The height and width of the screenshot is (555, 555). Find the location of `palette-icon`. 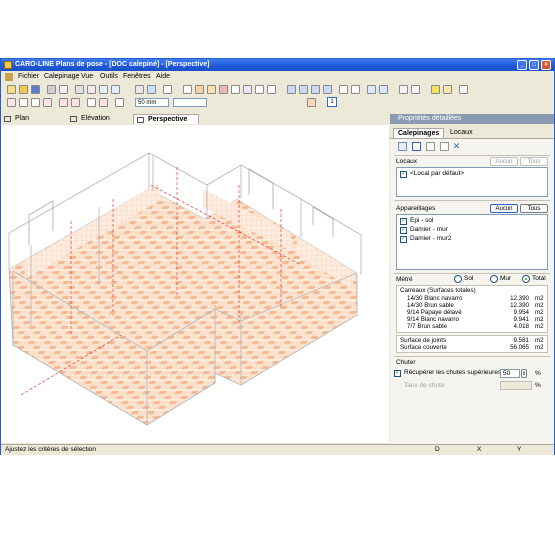

palette-icon is located at coordinates (415, 89).